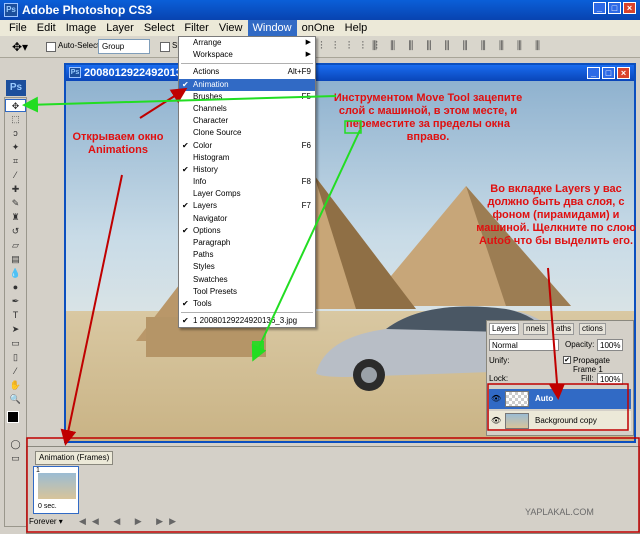 This screenshot has width=640, height=534. I want to click on layer-row: 👁 Auto, so click(560, 399).